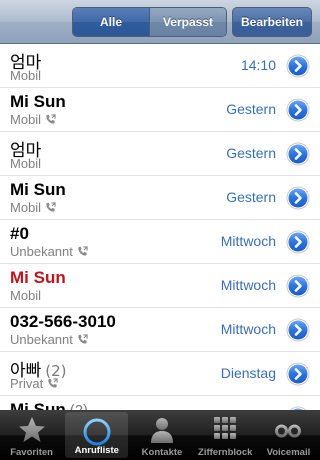 The image size is (320, 460). I want to click on voicemail-icon, so click(288, 431).